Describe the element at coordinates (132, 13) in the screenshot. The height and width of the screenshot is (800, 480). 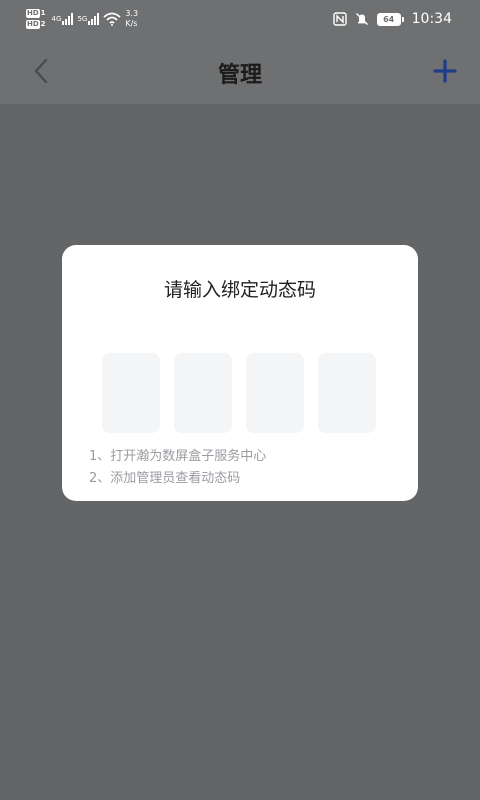
I see `speed-value: 3.3` at that location.